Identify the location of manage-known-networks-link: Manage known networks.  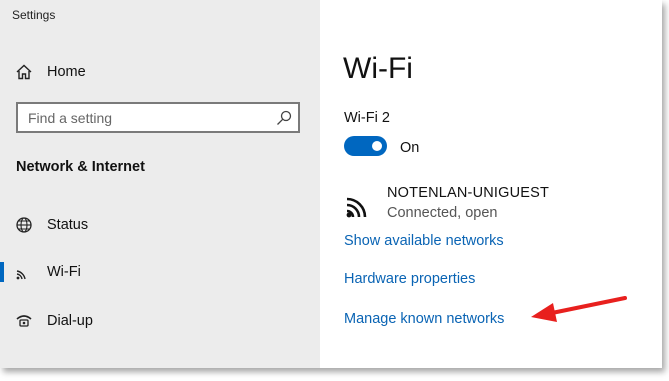
(424, 319).